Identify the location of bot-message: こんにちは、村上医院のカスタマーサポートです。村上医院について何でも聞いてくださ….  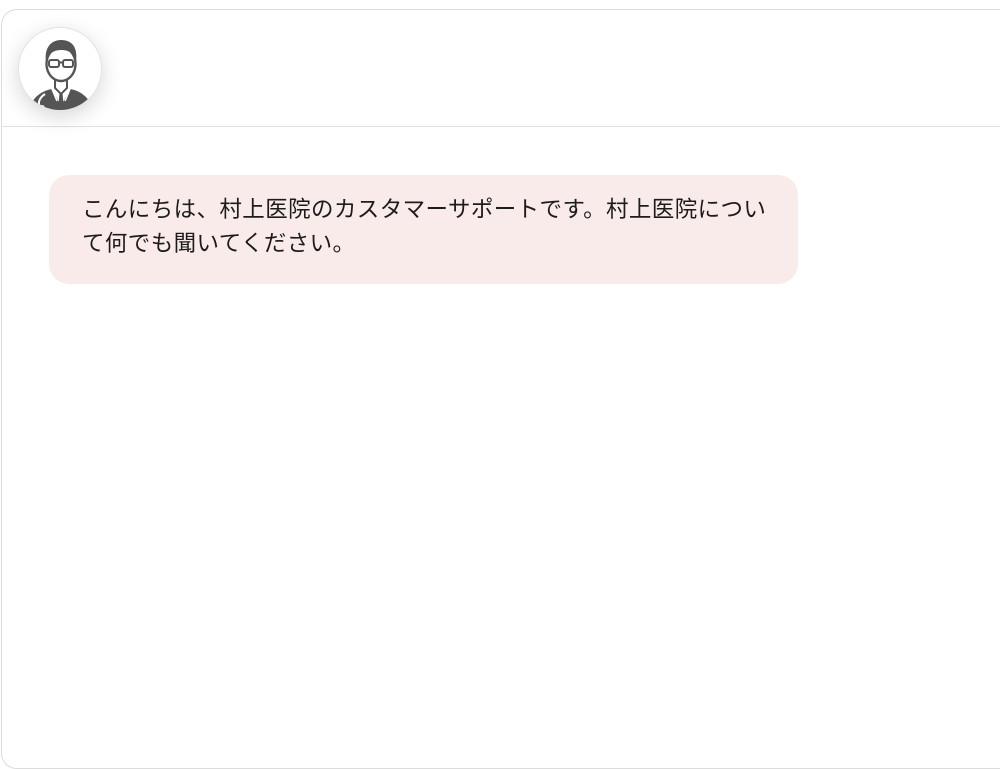
(423, 229).